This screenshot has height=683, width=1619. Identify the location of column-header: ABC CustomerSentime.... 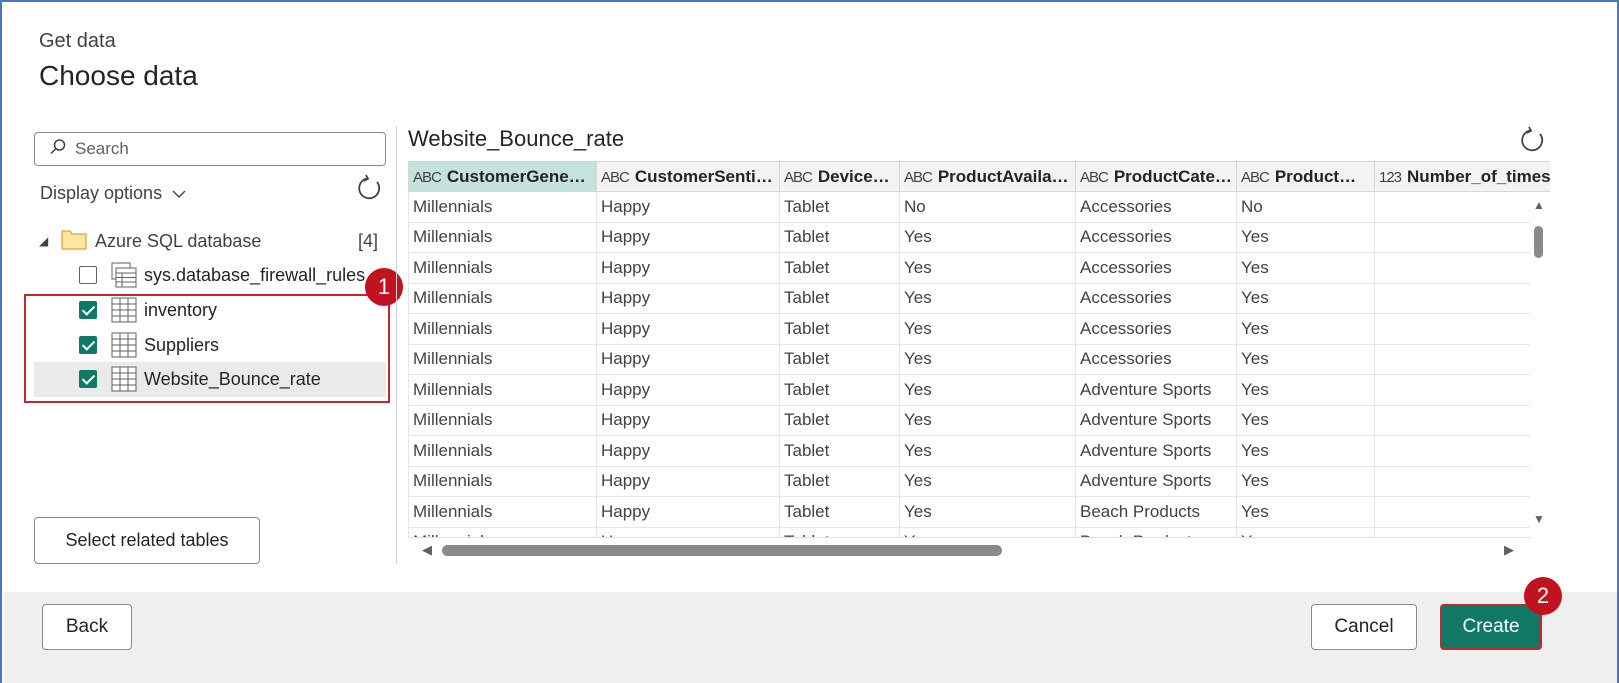
(688, 176).